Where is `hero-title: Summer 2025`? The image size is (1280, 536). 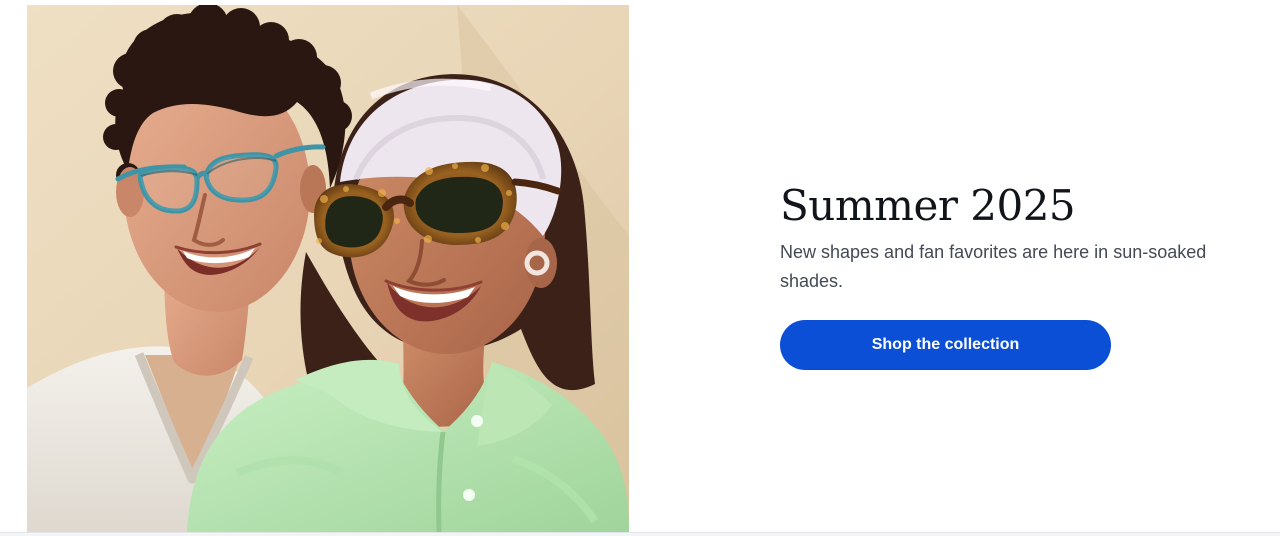 hero-title: Summer 2025 is located at coordinates (928, 205).